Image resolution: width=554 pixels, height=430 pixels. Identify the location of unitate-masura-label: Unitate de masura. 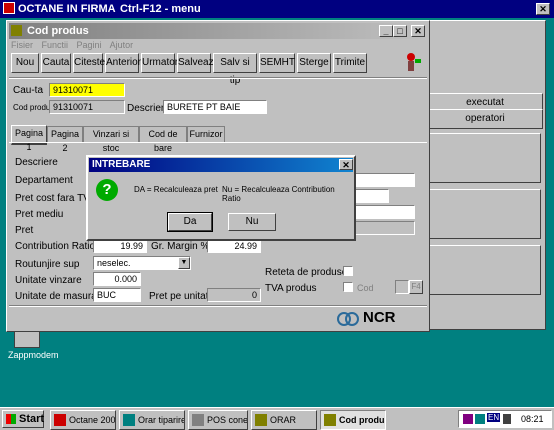
(56, 296).